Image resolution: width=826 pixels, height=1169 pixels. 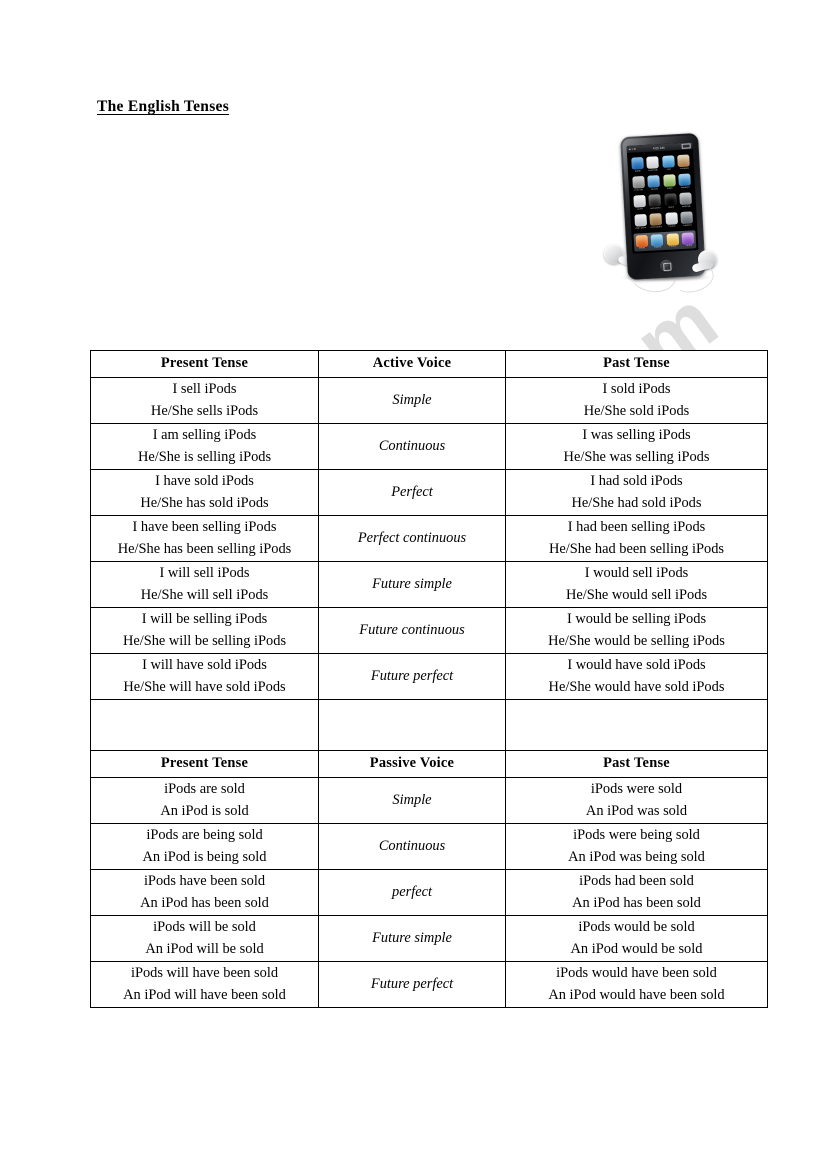 What do you see at coordinates (669, 182) in the screenshot?
I see `app-icon: Maps` at bounding box center [669, 182].